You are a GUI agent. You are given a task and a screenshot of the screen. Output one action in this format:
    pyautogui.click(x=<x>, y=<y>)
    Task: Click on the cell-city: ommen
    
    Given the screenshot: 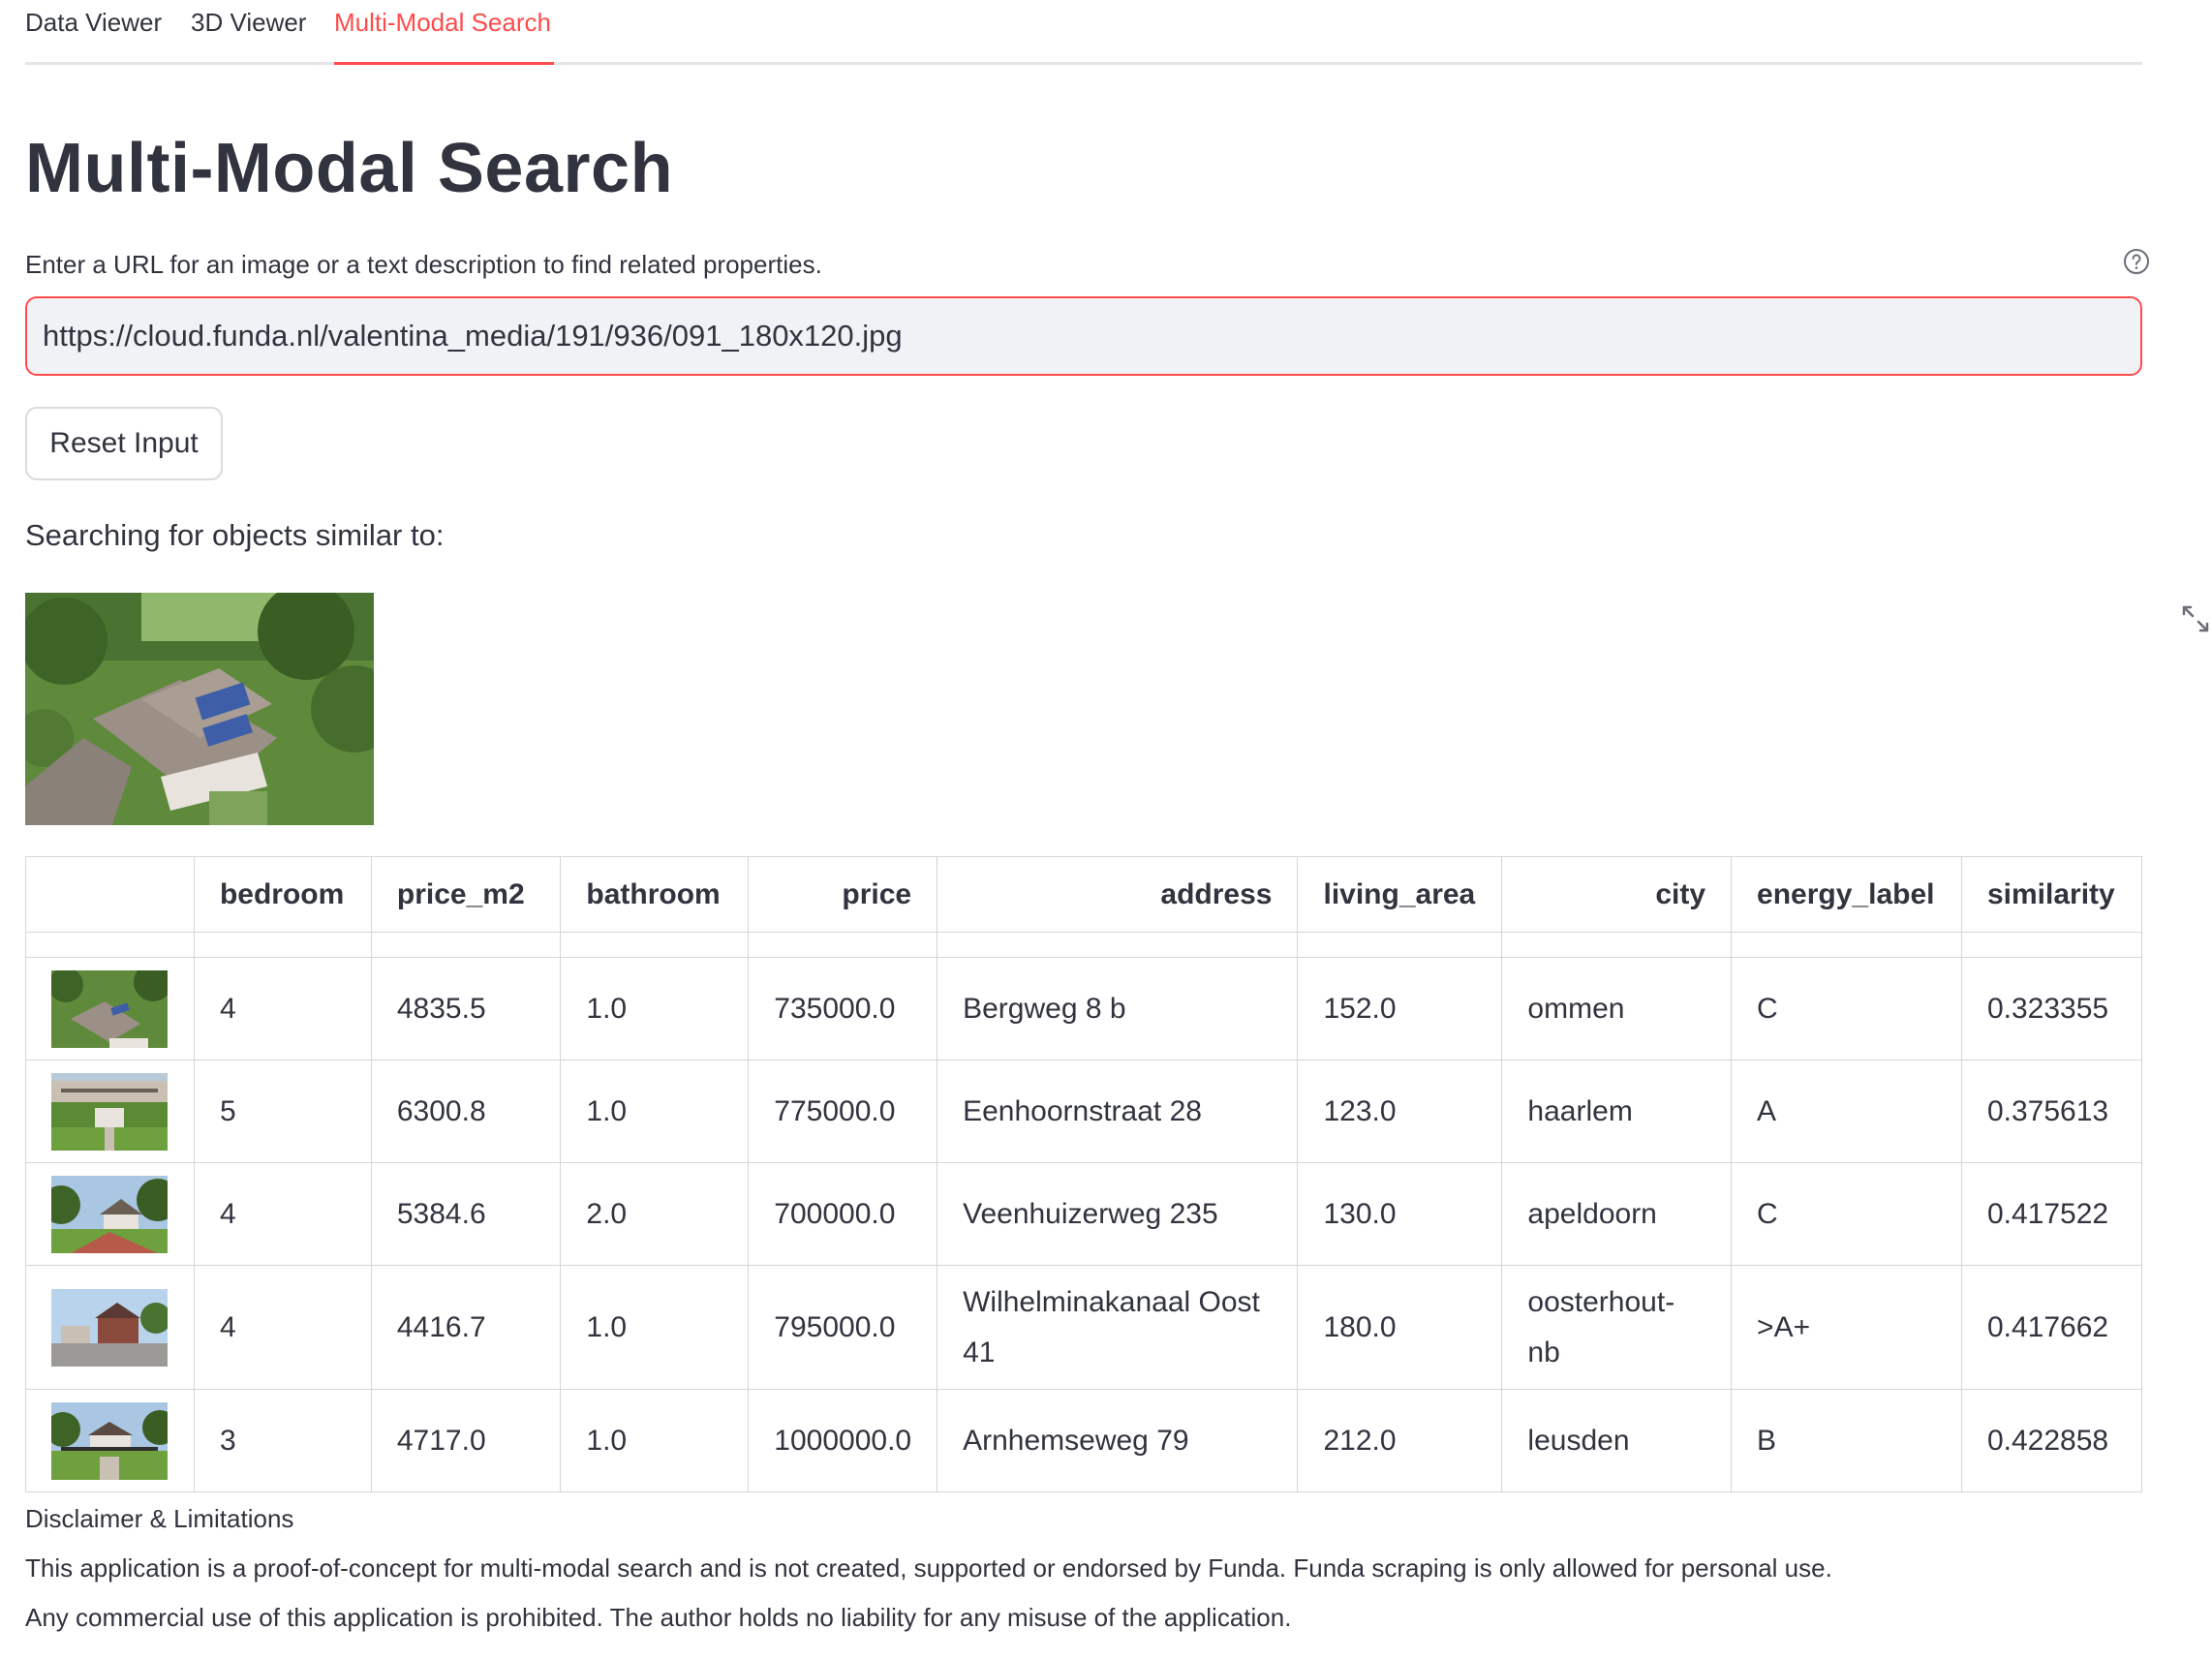 What is the action you would take?
    pyautogui.click(x=1617, y=1009)
    